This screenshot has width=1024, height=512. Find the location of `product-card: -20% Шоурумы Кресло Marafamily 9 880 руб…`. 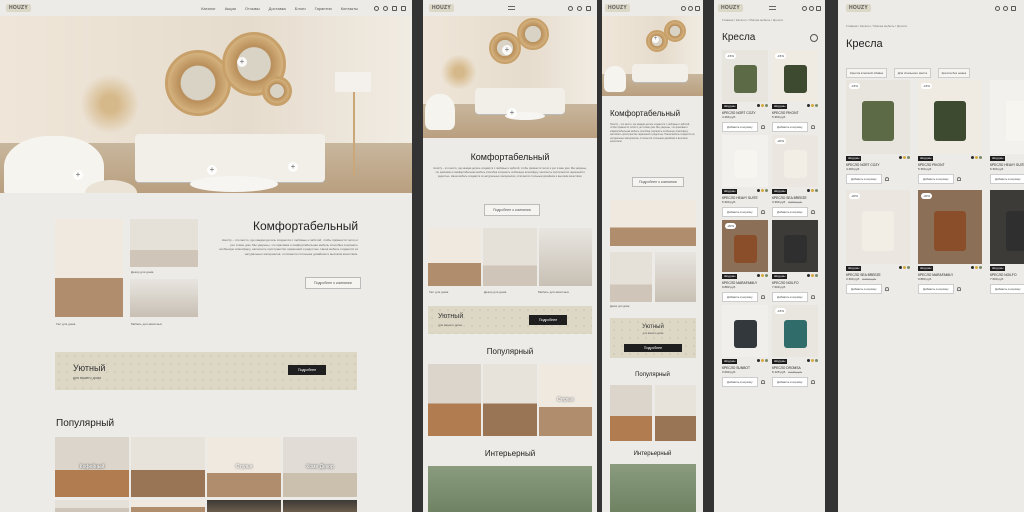

product-card: -20% Шоурумы Кресло Marafamily 9 880 руб… is located at coordinates (745, 261).